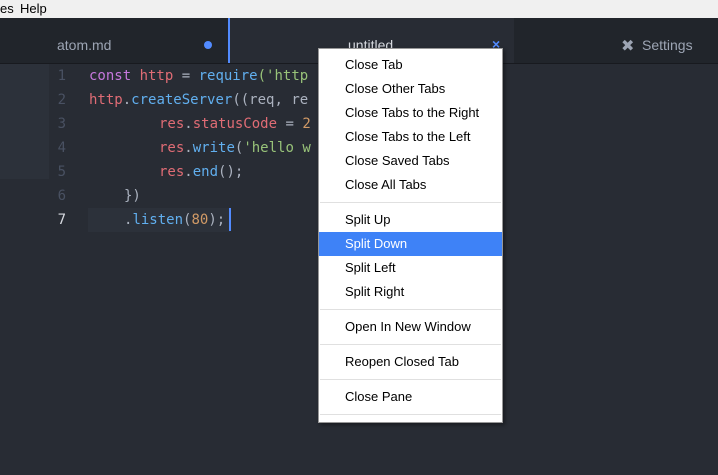 This screenshot has height=475, width=718. Describe the element at coordinates (410, 113) in the screenshot. I see `menu-item-close-tabs-right: Close Tabs to the Right` at that location.